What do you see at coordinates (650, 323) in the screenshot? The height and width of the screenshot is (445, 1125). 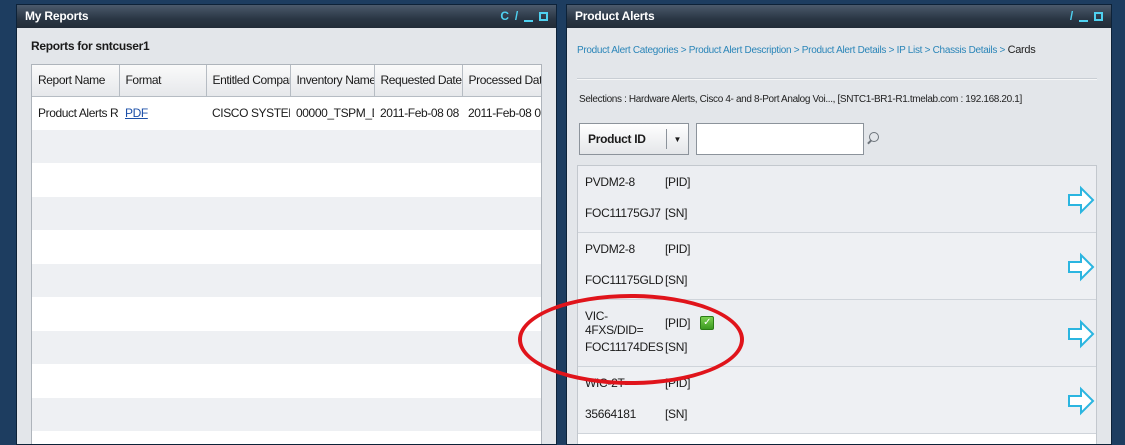 I see `card-pid-line: VIC-4FXS/DID= [PID] ✓` at bounding box center [650, 323].